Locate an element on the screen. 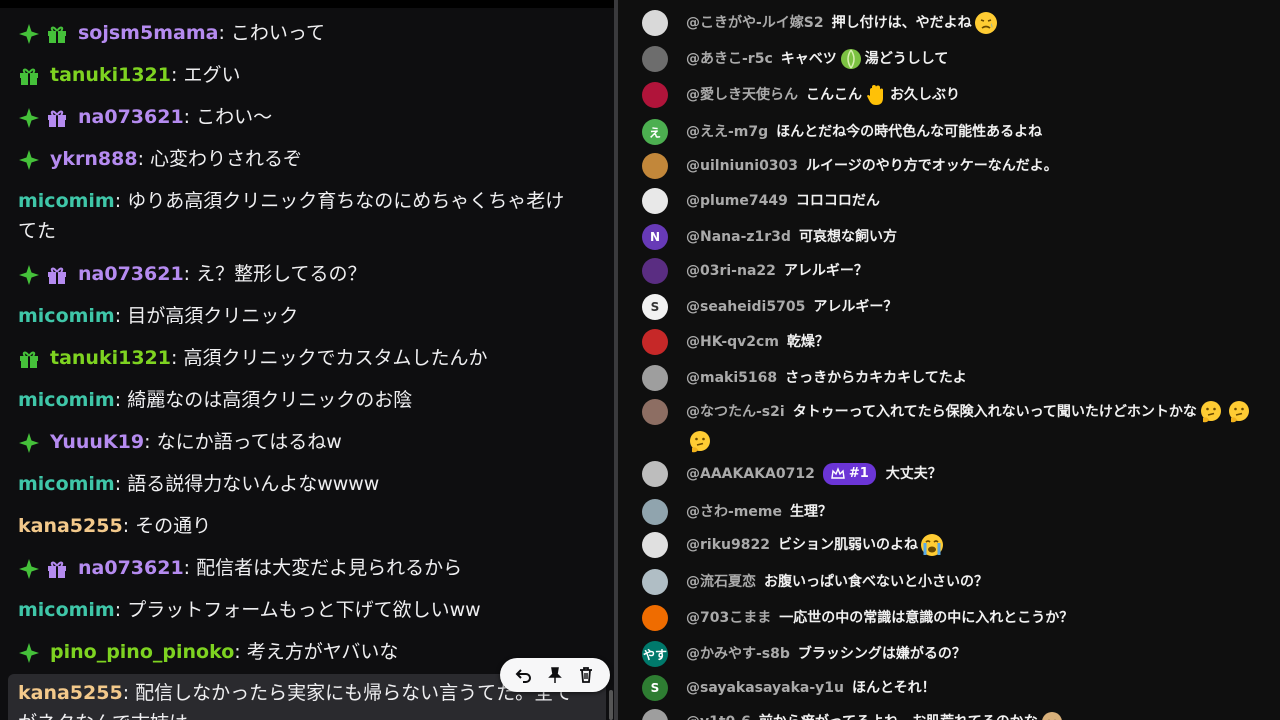 The width and height of the screenshot is (1280, 720). chat-username: ykrn888 is located at coordinates (94, 159).